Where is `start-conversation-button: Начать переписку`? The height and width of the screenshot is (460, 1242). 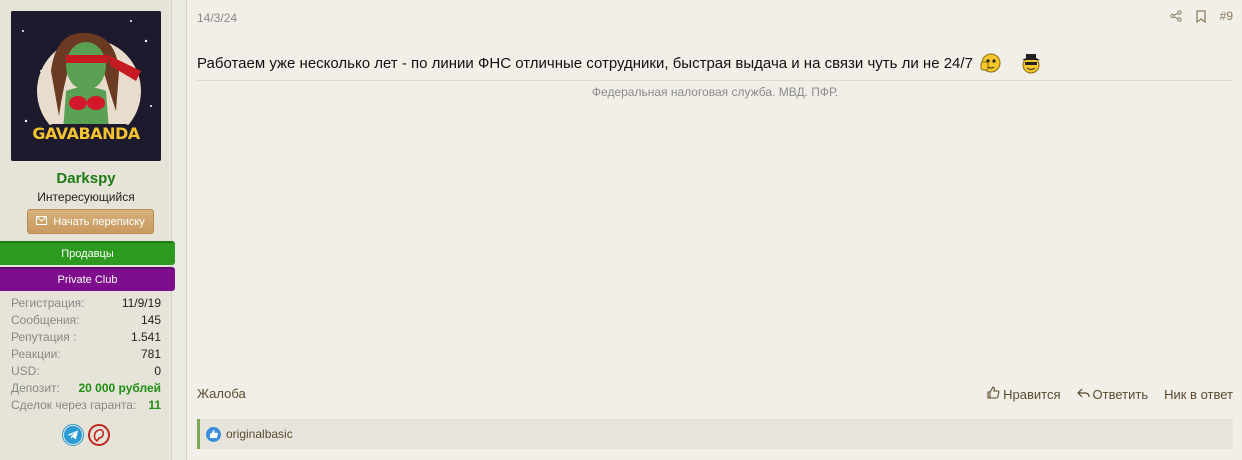 start-conversation-button: Начать переписку is located at coordinates (90, 221).